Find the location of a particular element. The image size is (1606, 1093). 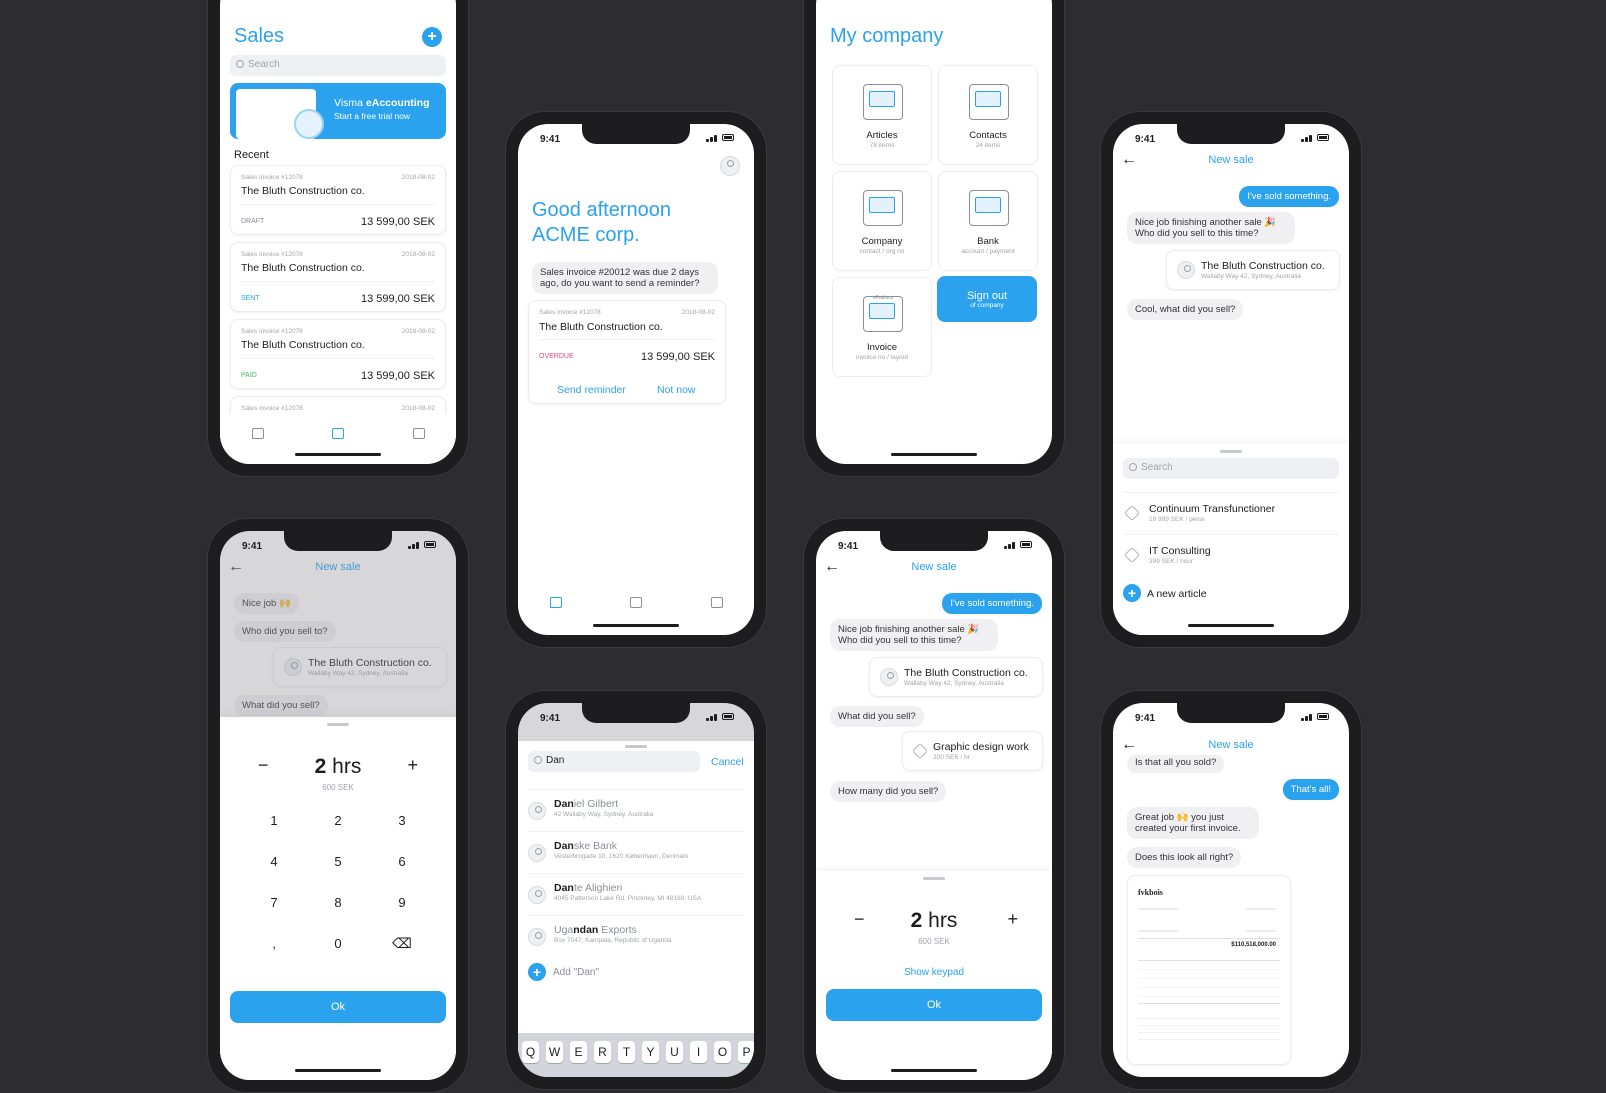

user-message: I've sold something. is located at coordinates (1289, 196).